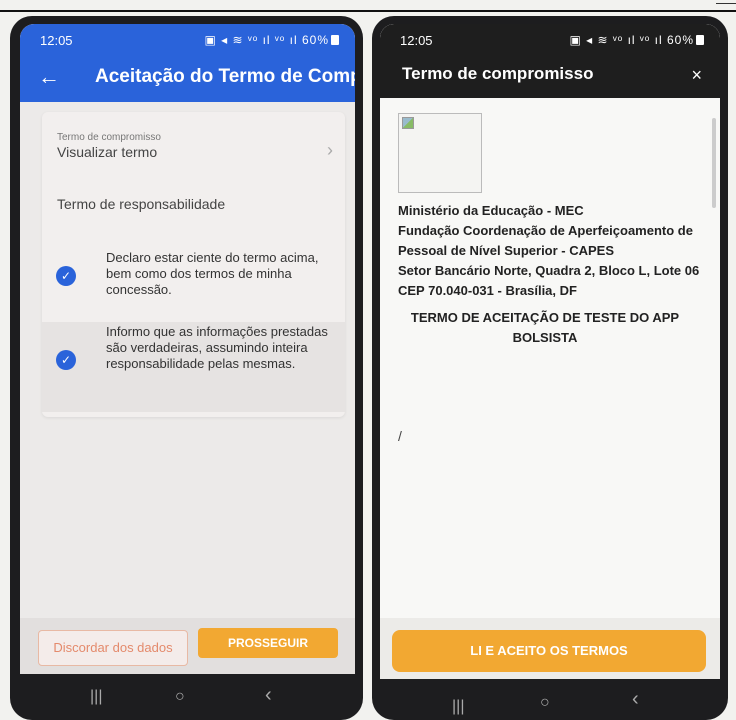 The width and height of the screenshot is (736, 720). What do you see at coordinates (726, 3) in the screenshot?
I see `photo-border-tick` at bounding box center [726, 3].